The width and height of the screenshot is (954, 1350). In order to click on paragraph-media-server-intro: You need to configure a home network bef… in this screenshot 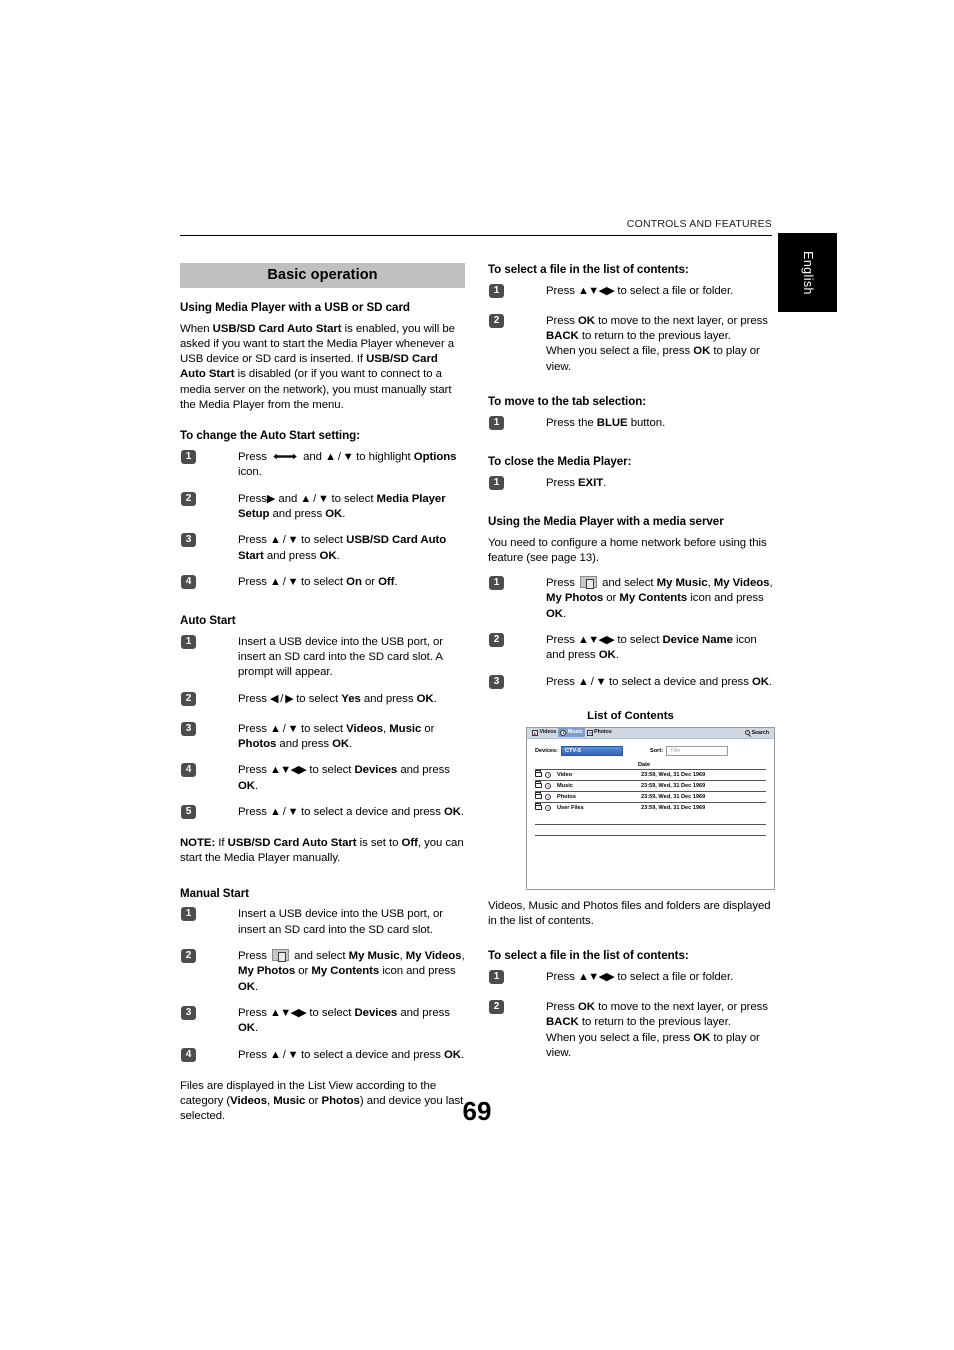, I will do `click(627, 550)`.